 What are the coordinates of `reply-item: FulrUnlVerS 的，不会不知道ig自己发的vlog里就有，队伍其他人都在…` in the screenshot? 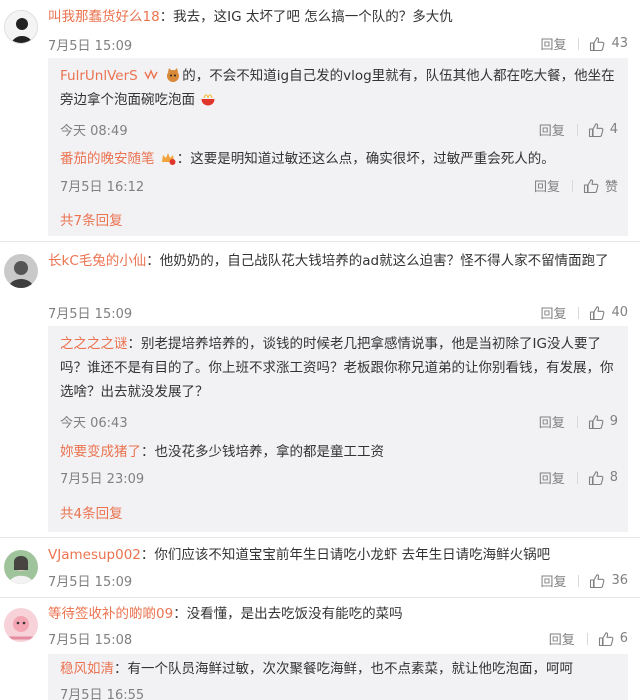 It's located at (339, 101).